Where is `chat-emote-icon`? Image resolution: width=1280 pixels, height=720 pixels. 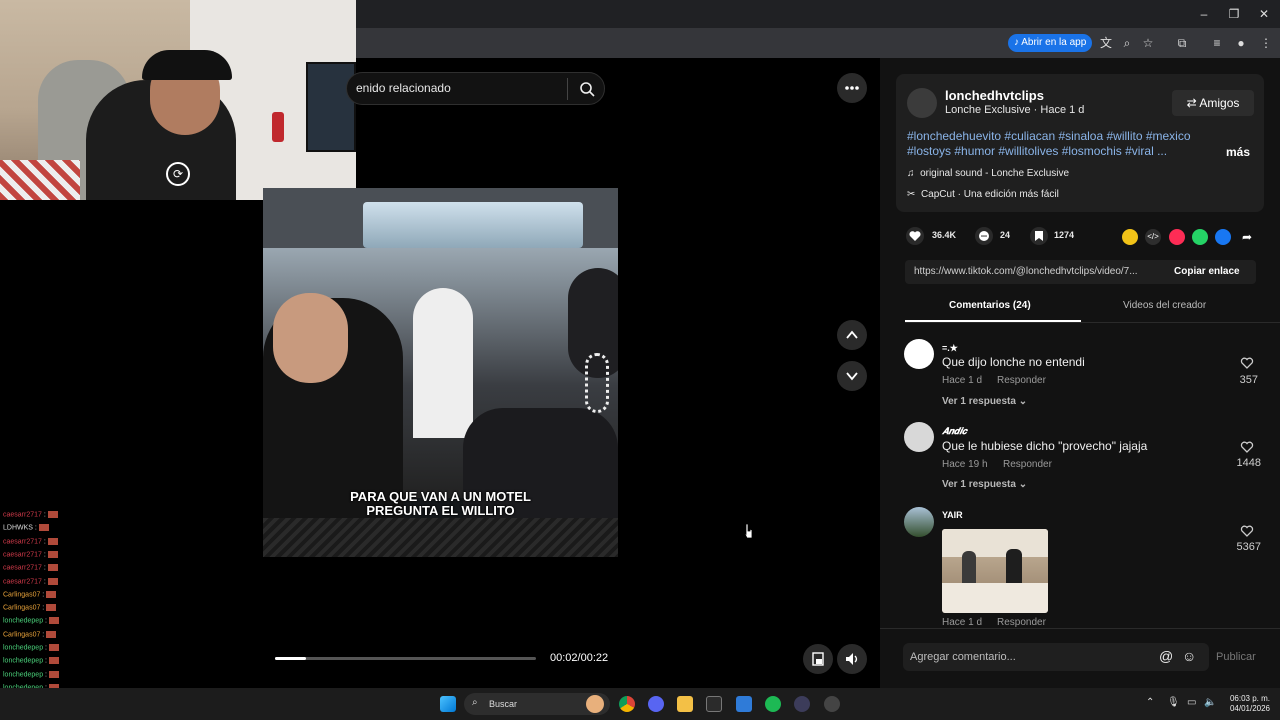 chat-emote-icon is located at coordinates (53, 647).